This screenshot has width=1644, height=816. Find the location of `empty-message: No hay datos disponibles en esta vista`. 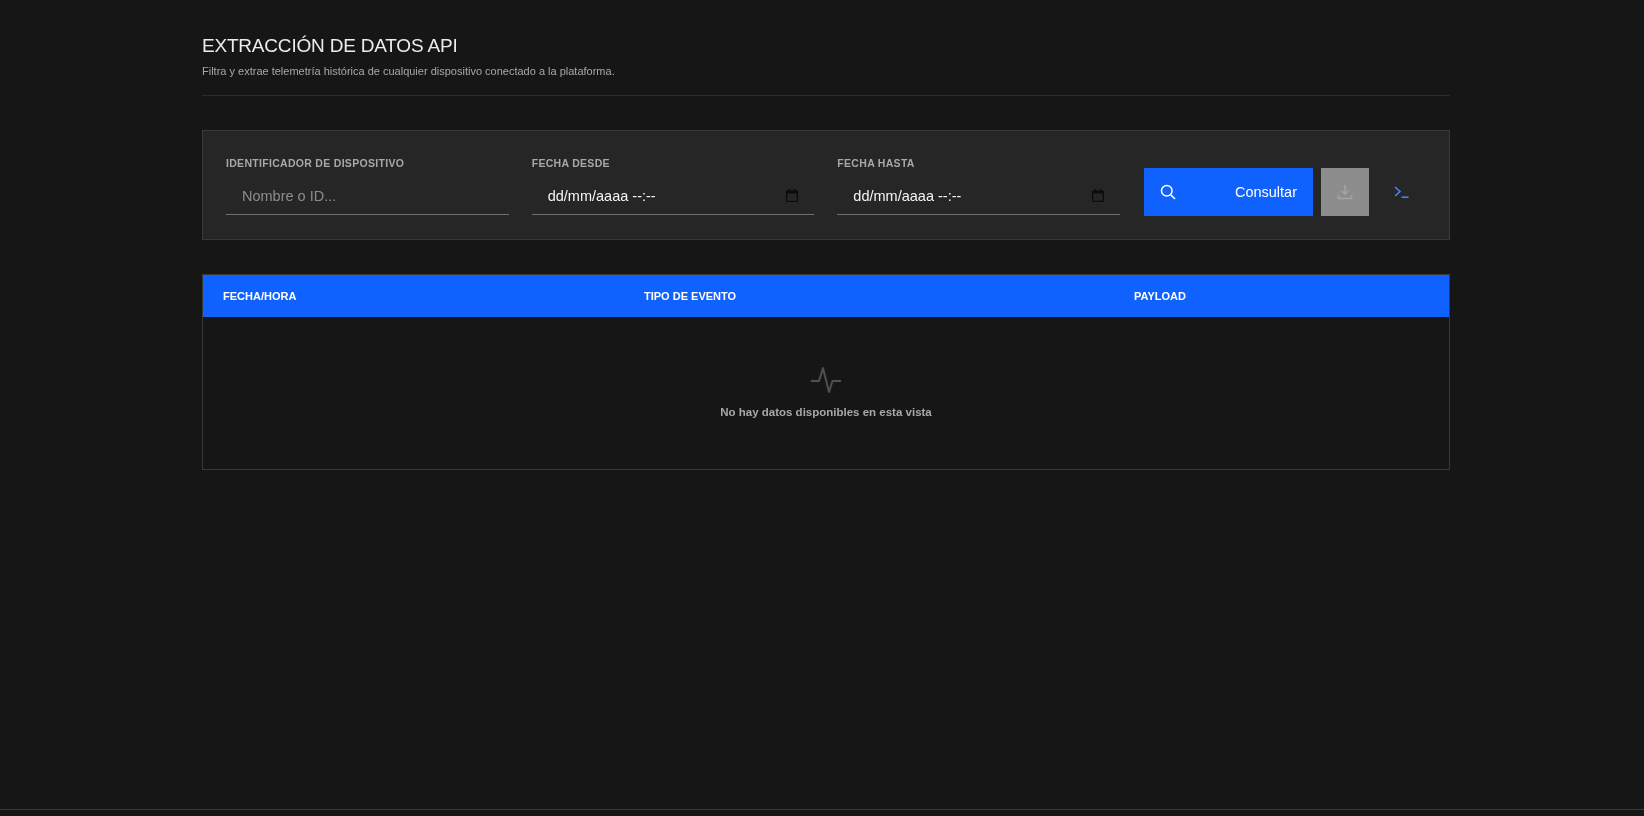

empty-message: No hay datos disponibles en esta vista is located at coordinates (826, 412).